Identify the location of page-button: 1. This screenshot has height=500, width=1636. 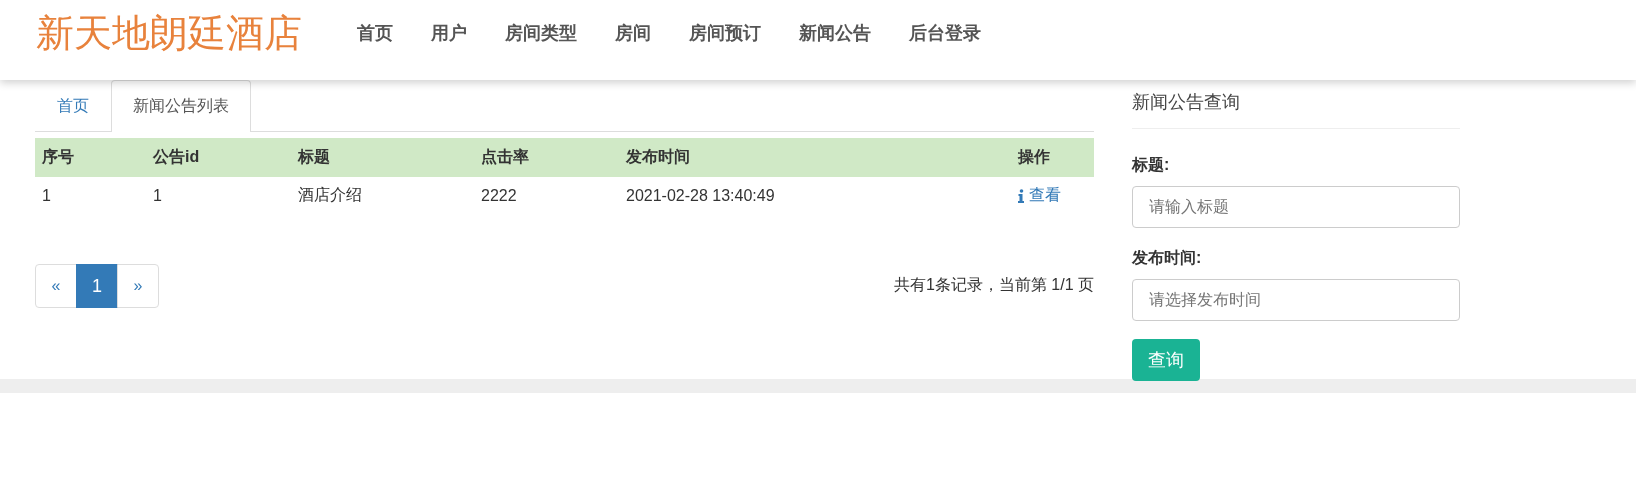
(97, 285).